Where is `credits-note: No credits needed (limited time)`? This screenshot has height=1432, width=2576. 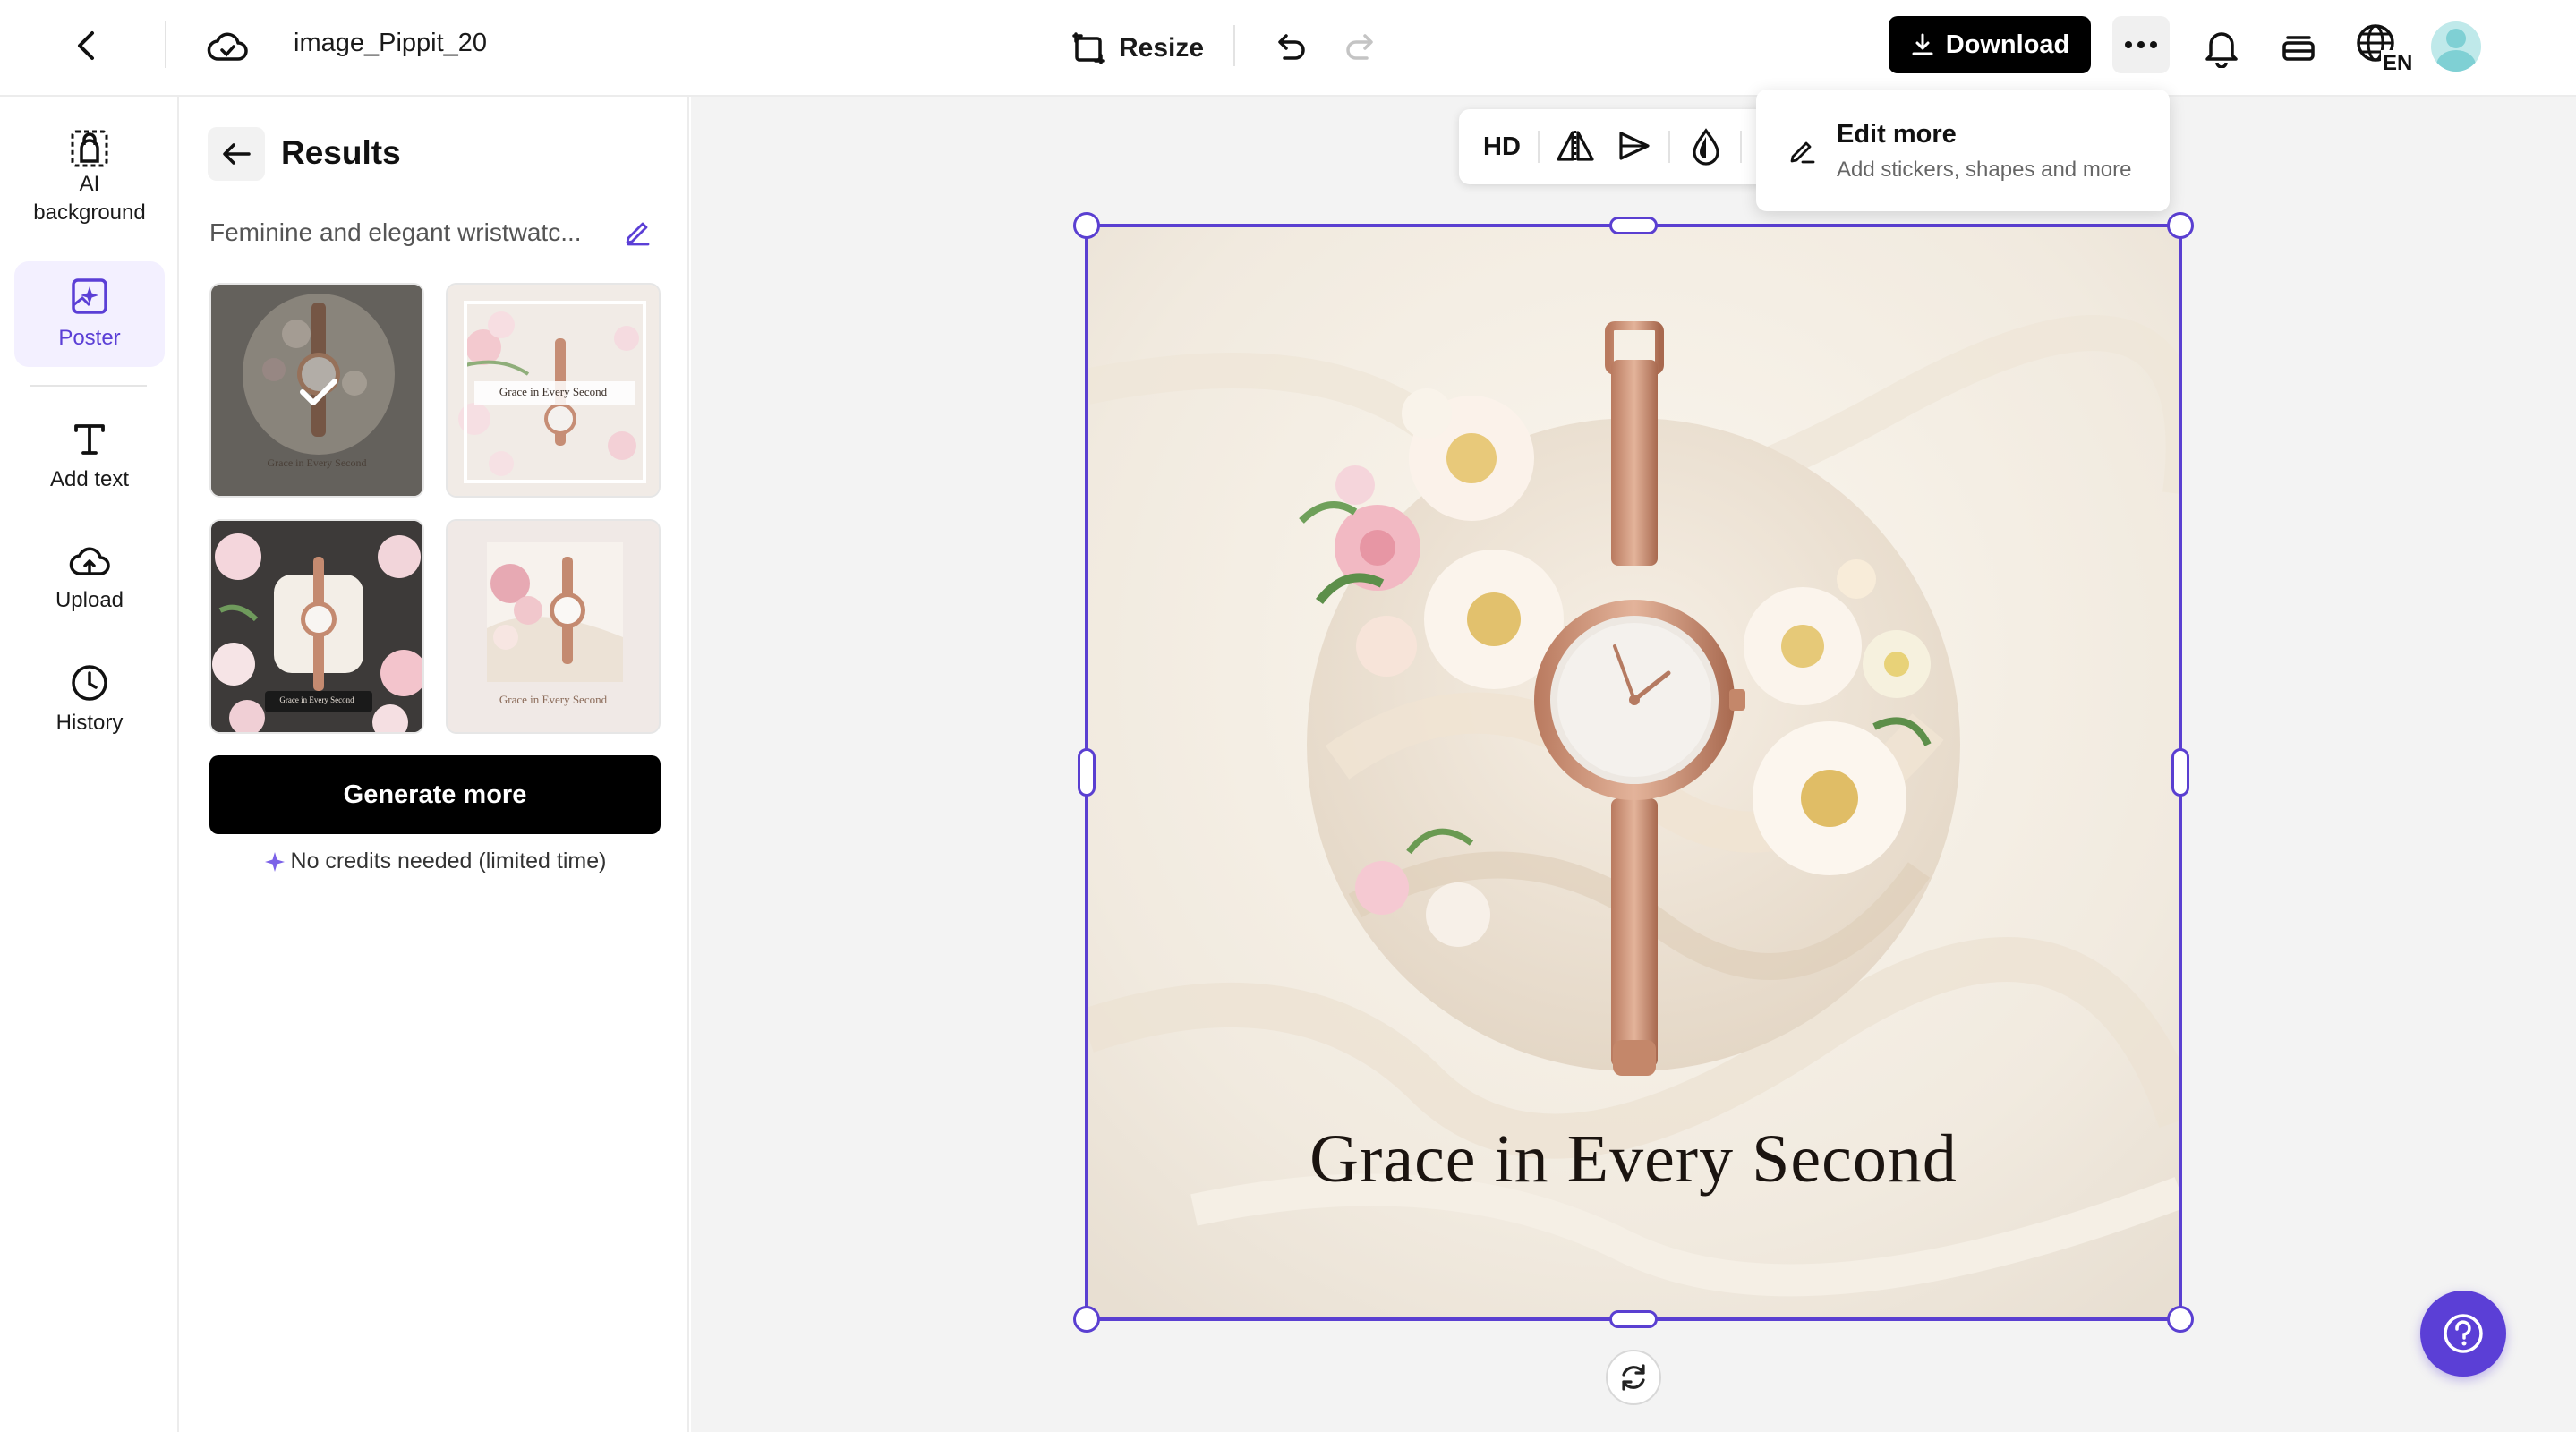 credits-note: No credits needed (limited time) is located at coordinates (435, 861).